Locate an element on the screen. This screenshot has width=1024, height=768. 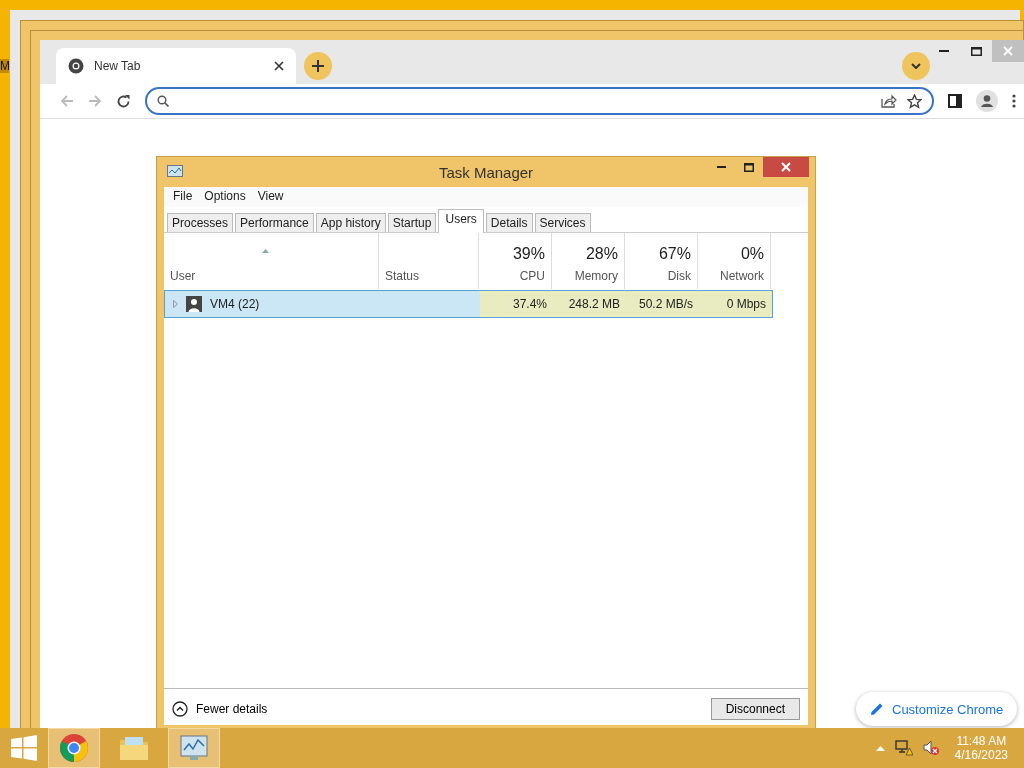
sort-caret-icon is located at coordinates (265, 251).